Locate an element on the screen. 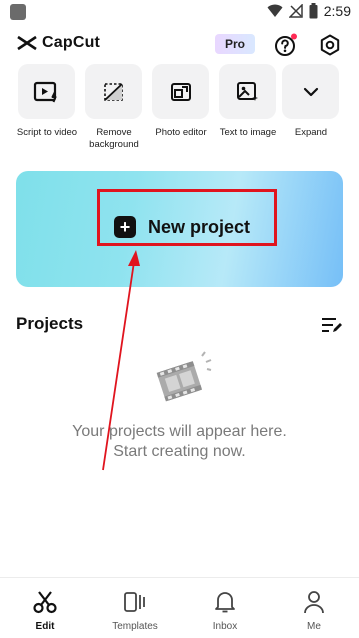  tool-photo-editor: Photo editor is located at coordinates (181, 101).